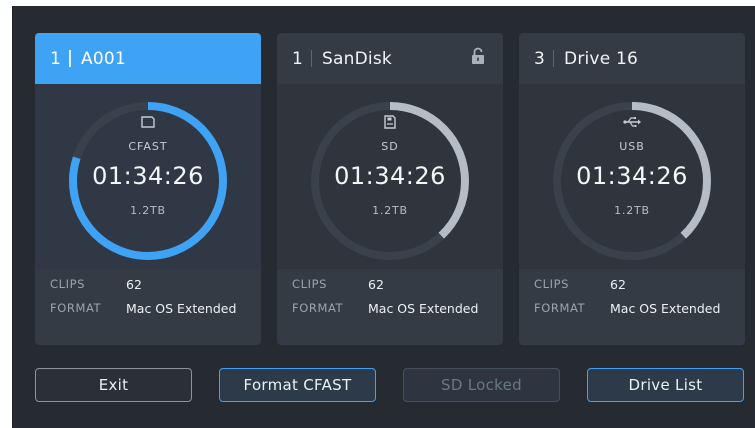 The width and height of the screenshot is (755, 428). What do you see at coordinates (478, 55) in the screenshot?
I see `lock-icon` at bounding box center [478, 55].